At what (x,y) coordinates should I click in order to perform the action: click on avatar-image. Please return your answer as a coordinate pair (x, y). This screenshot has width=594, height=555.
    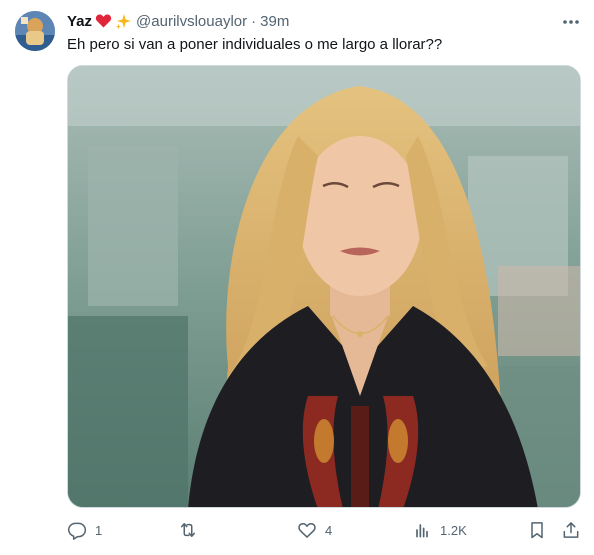
    Looking at the image, I should click on (35, 31).